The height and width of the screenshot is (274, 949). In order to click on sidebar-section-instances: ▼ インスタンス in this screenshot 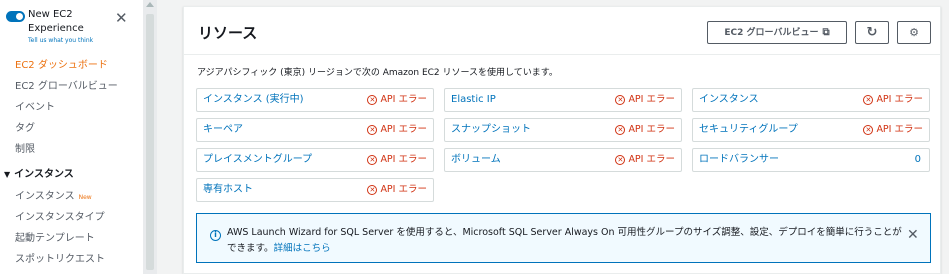, I will do `click(71, 174)`.